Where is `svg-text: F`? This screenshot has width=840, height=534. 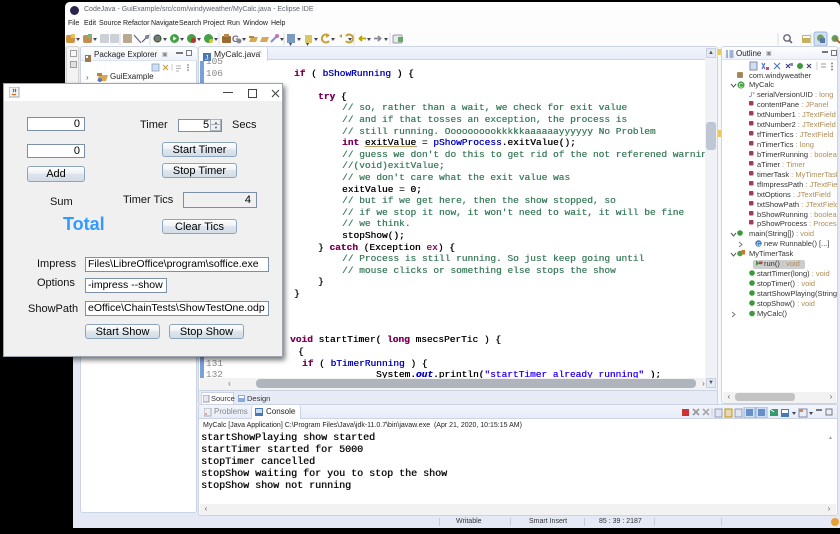
svg-text: F is located at coordinates (754, 94).